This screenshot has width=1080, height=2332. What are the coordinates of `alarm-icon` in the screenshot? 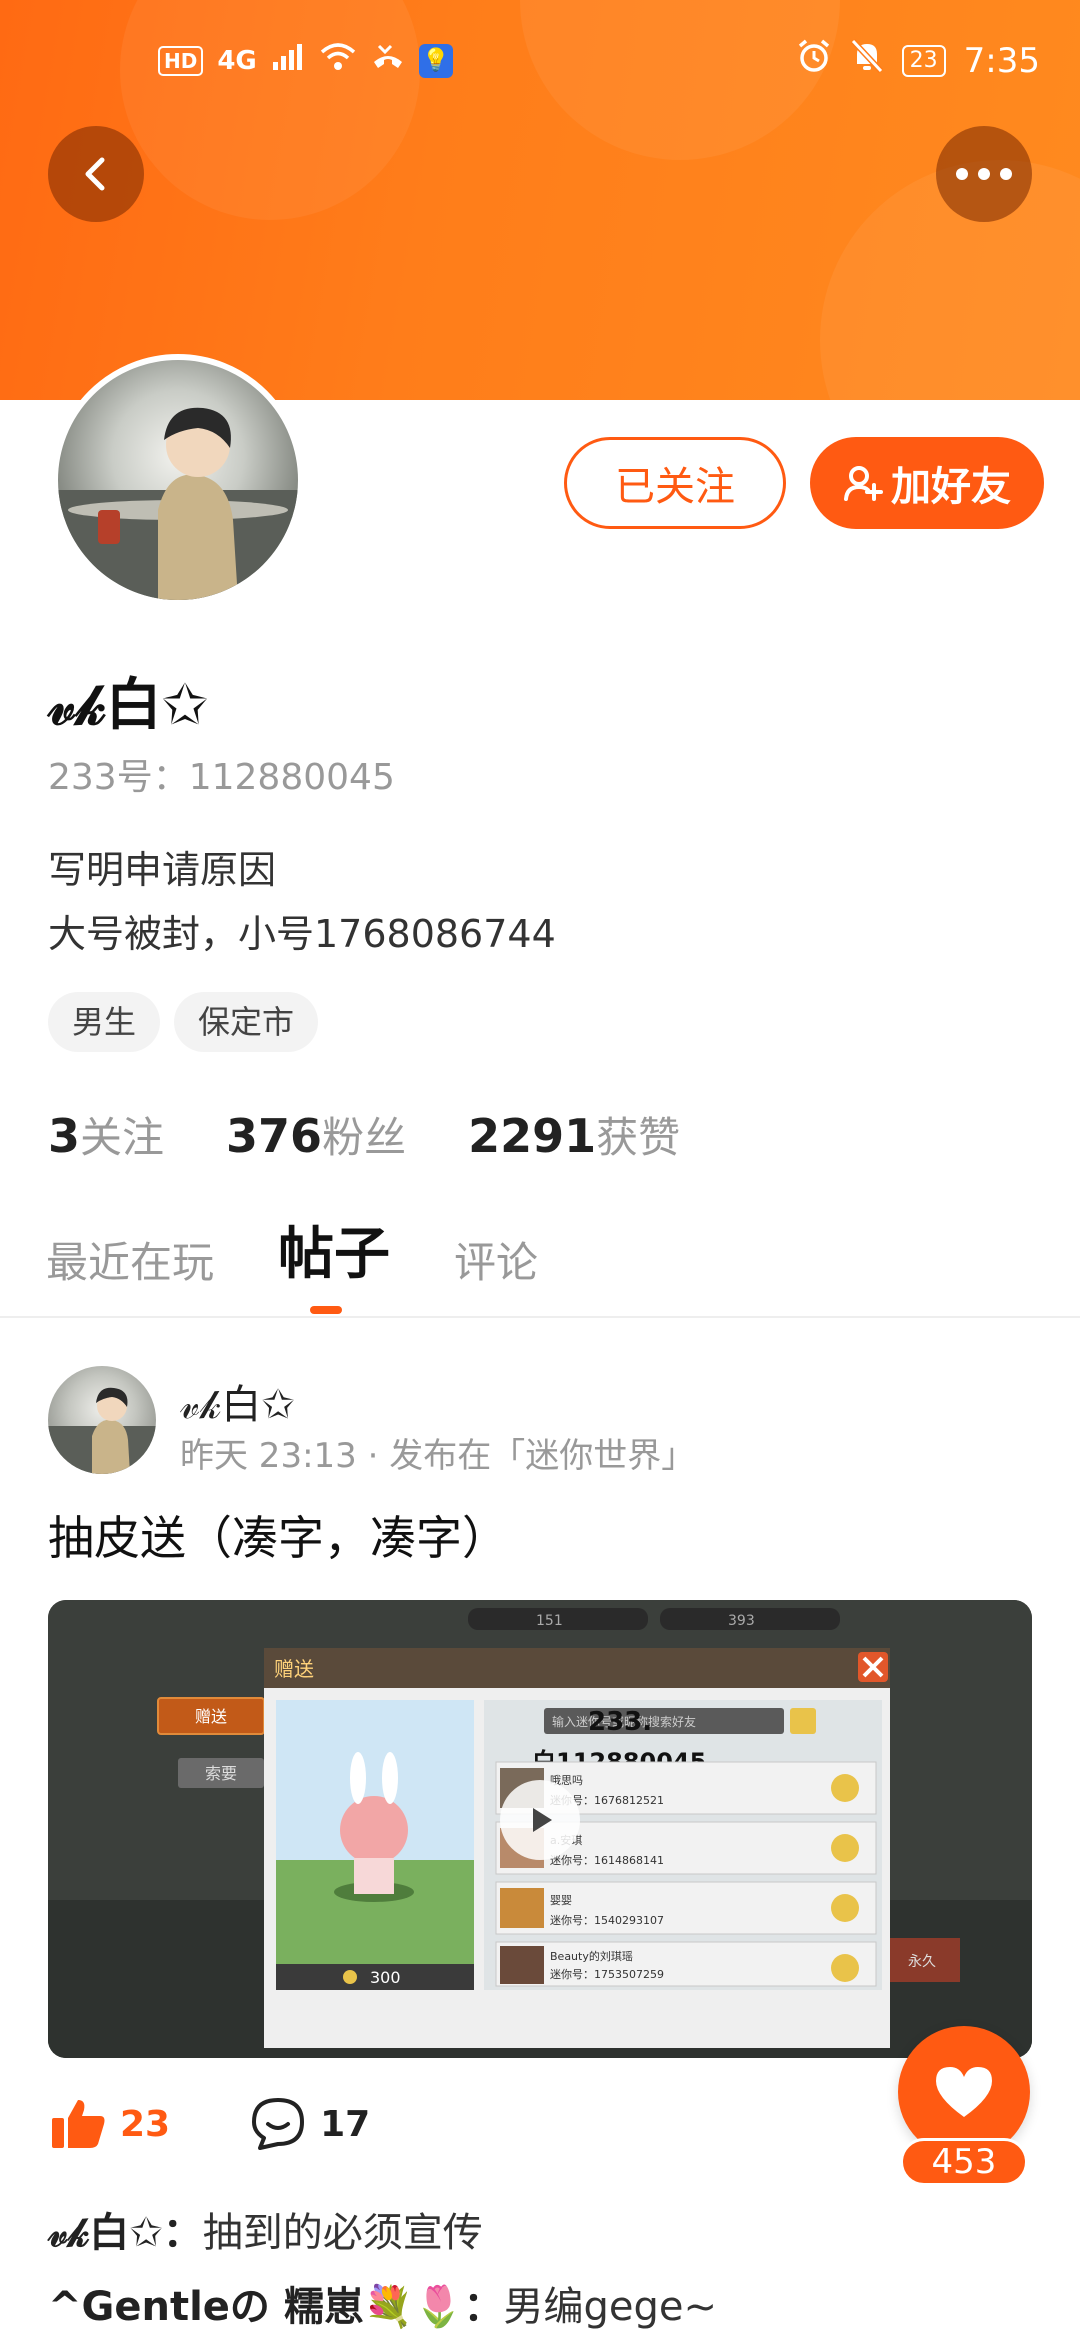 It's located at (814, 60).